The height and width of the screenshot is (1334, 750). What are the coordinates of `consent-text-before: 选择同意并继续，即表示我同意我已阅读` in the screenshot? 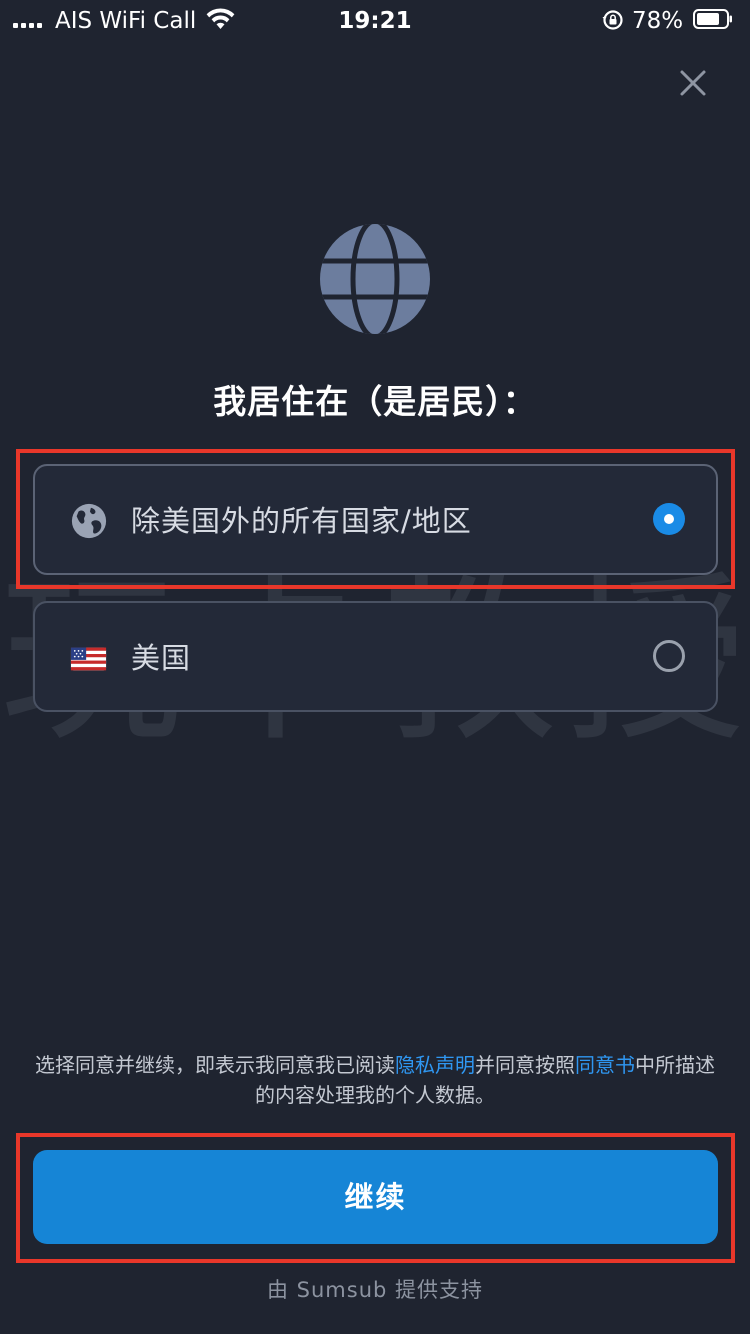 It's located at (215, 1065).